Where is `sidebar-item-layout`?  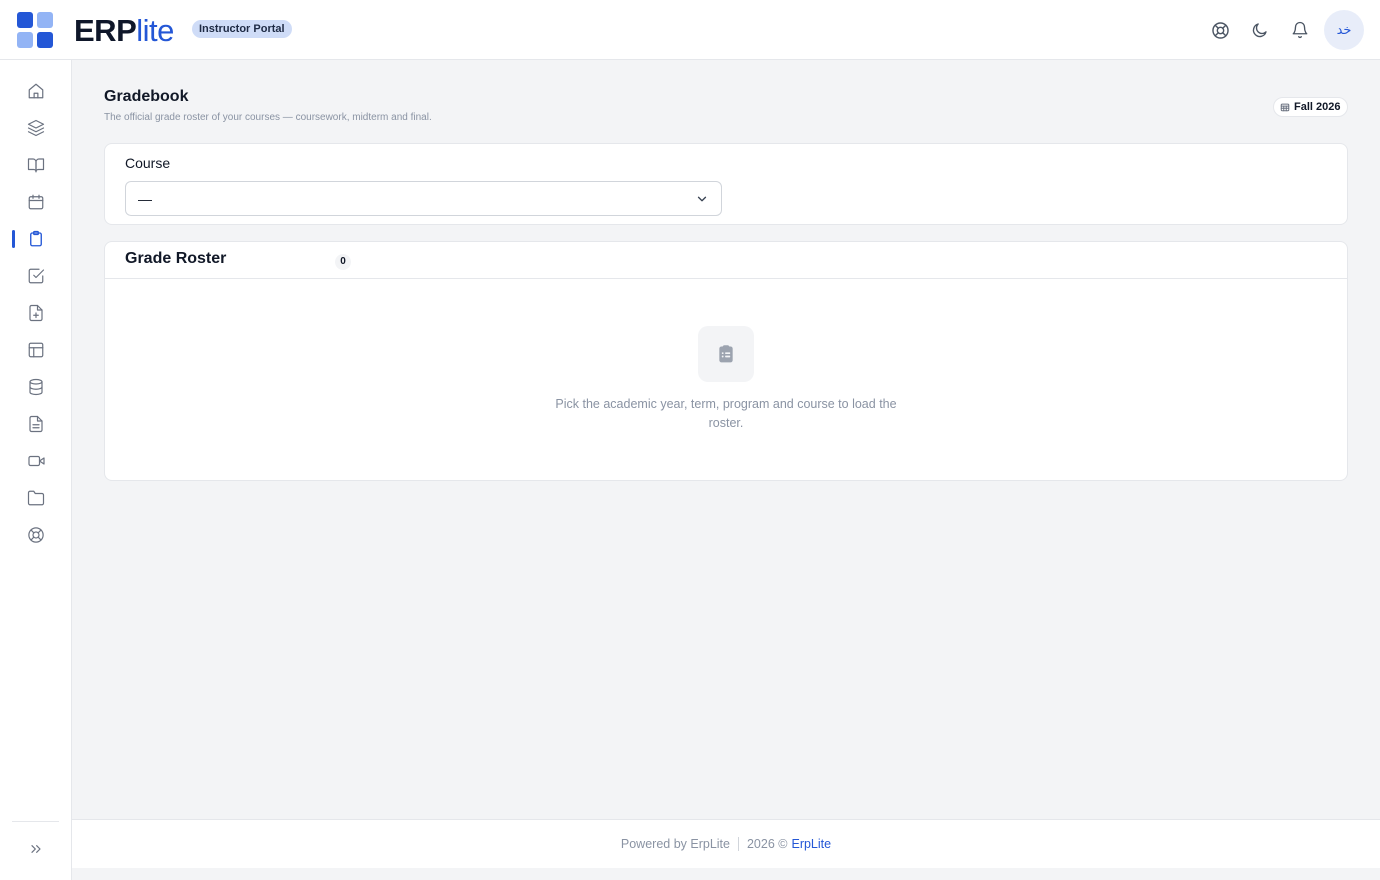
sidebar-item-layout is located at coordinates (36, 350).